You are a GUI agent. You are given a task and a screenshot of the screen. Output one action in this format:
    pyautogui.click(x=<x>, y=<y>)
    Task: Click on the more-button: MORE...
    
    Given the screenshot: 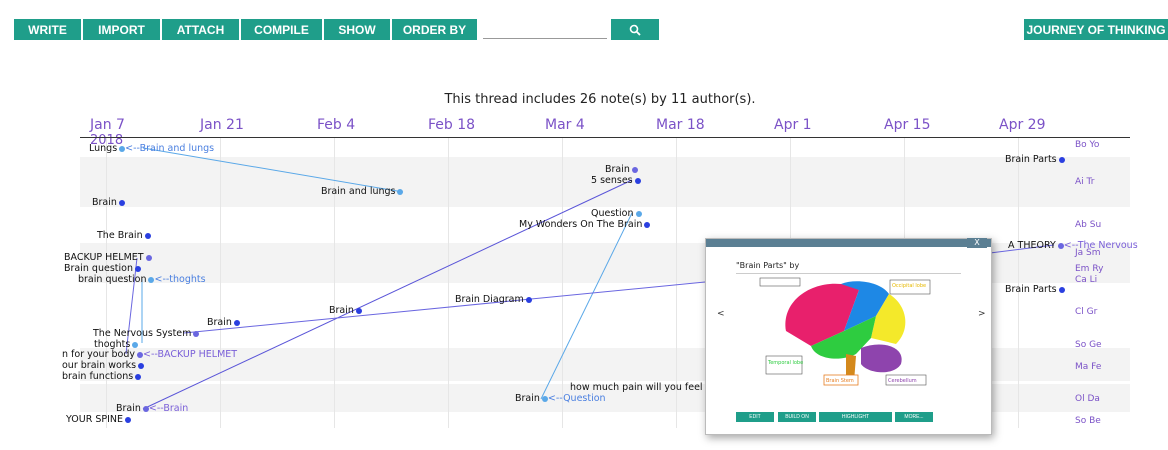 What is the action you would take?
    pyautogui.click(x=914, y=417)
    